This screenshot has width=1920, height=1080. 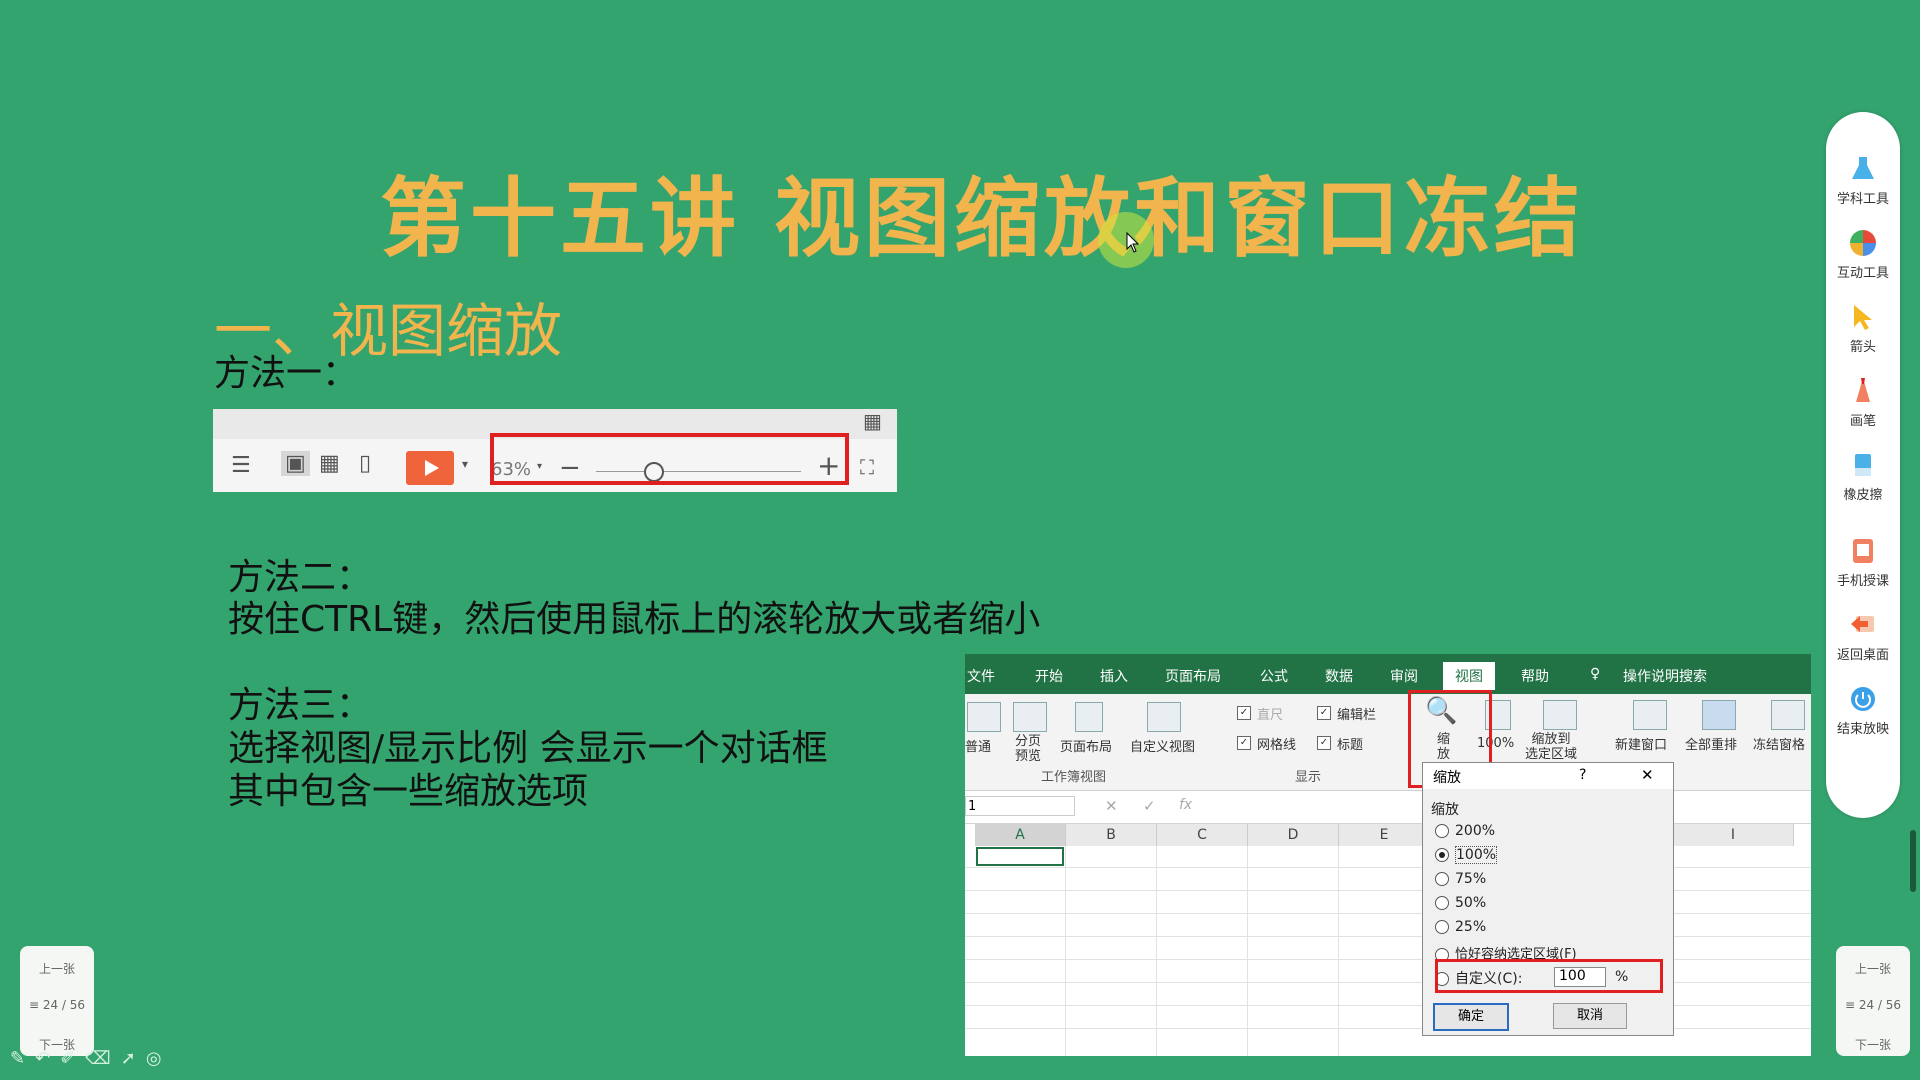 I want to click on normal-view-icon: ▣, so click(x=295, y=463).